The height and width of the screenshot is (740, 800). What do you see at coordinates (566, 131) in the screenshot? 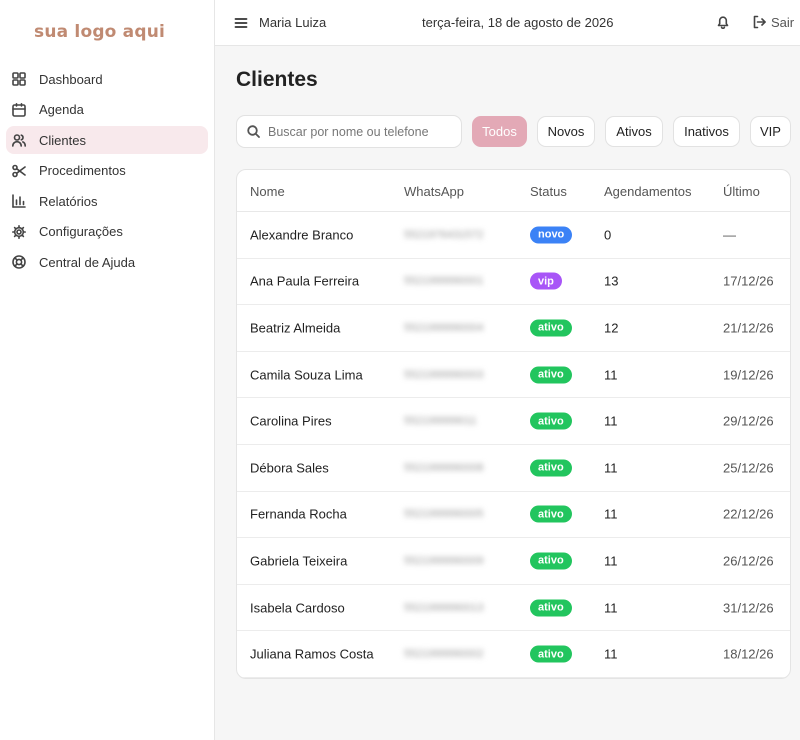
I see `filter-novos: Novos` at bounding box center [566, 131].